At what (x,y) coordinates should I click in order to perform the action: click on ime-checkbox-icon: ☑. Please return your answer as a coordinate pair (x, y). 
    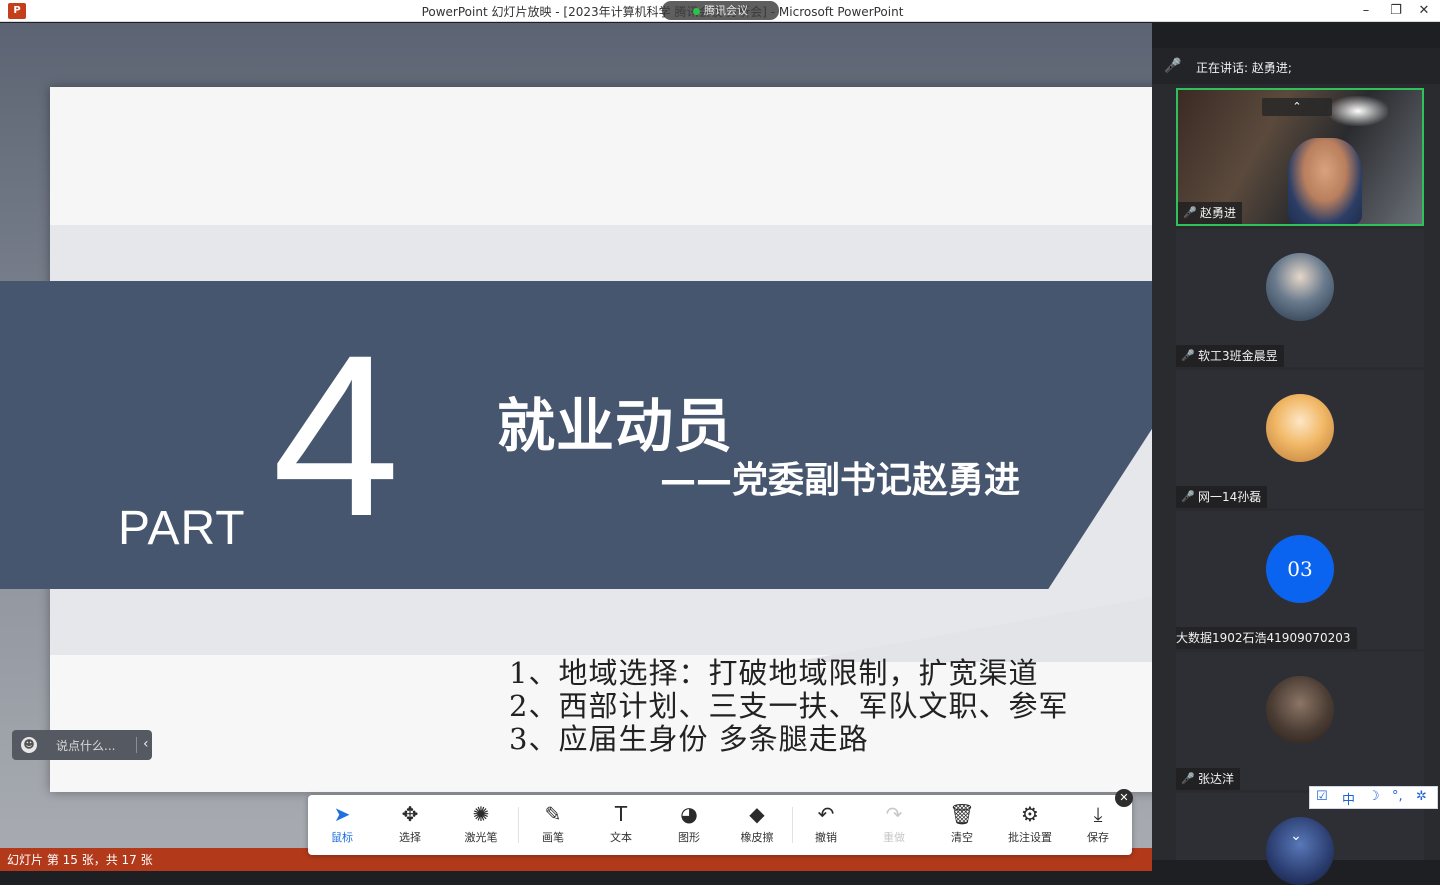
    Looking at the image, I should click on (1322, 796).